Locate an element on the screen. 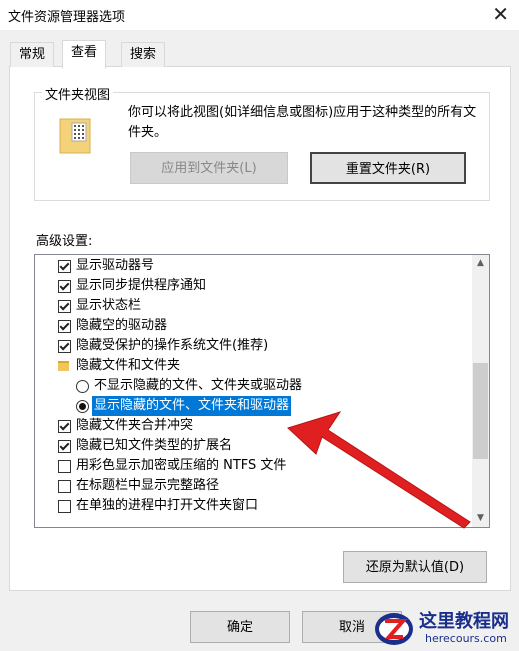 The width and height of the screenshot is (519, 651). tab-general: 常规 is located at coordinates (32, 54).